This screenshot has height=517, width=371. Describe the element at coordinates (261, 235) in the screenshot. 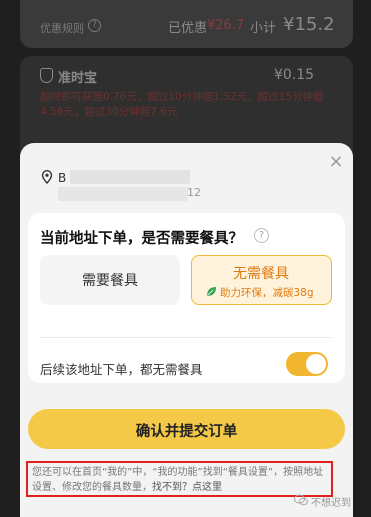

I see `help-icon: ?` at that location.